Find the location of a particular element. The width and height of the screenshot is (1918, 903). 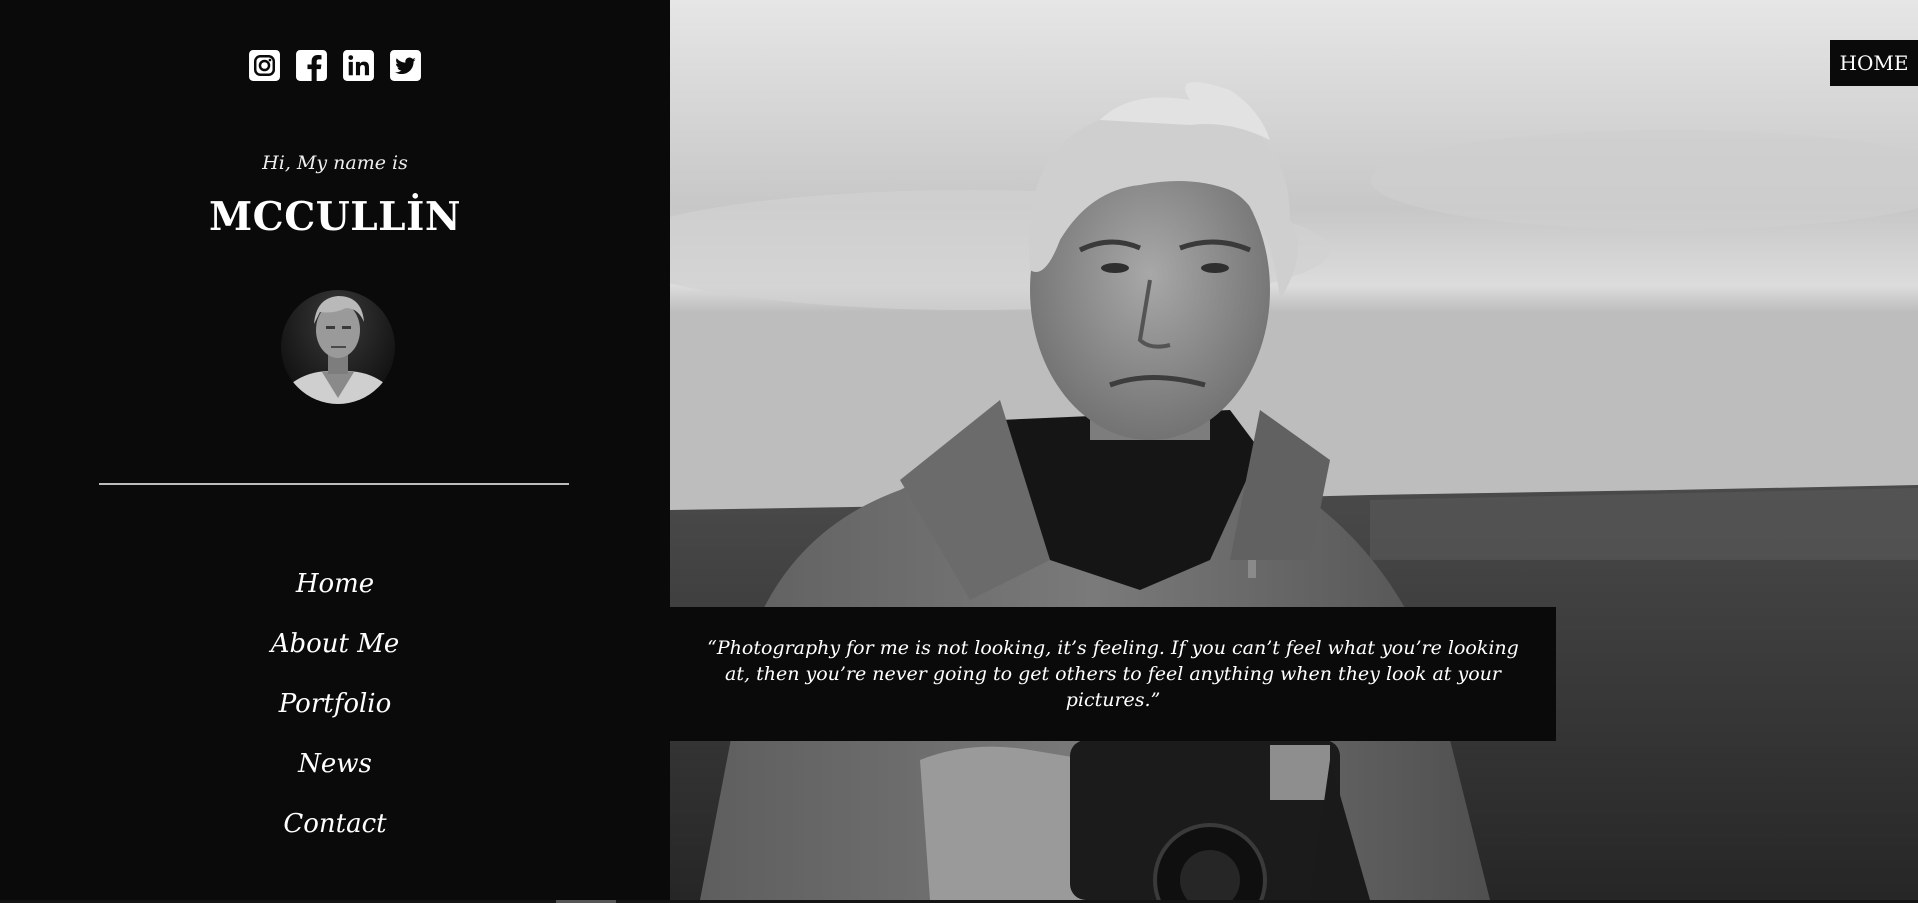

linkedin-icon is located at coordinates (358, 65).